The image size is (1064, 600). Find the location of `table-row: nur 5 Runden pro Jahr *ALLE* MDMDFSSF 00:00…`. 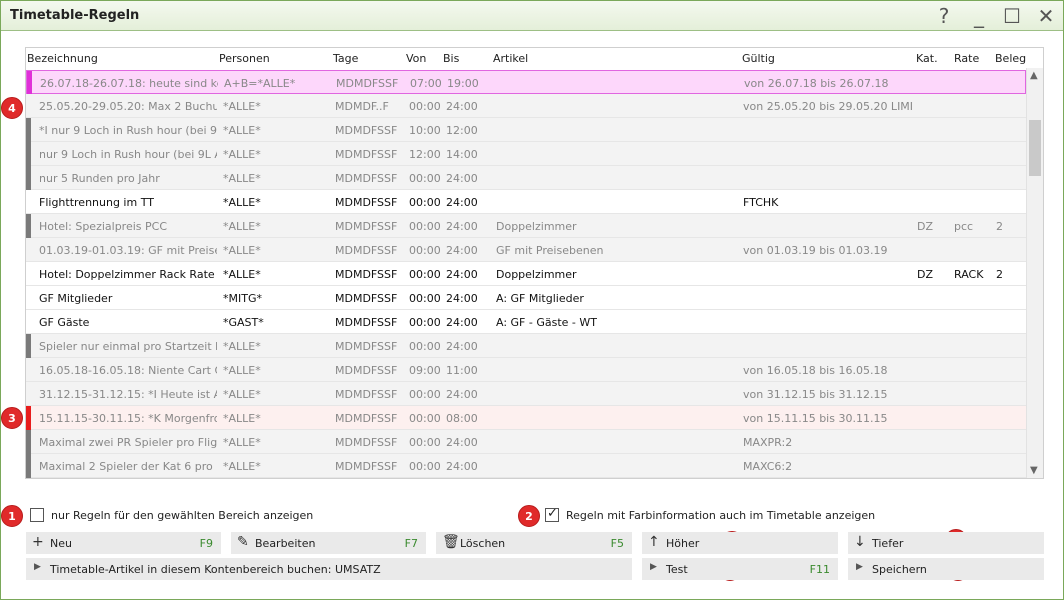

table-row: nur 5 Runden pro Jahr *ALLE* MDMDFSSF 00:00… is located at coordinates (526, 178).